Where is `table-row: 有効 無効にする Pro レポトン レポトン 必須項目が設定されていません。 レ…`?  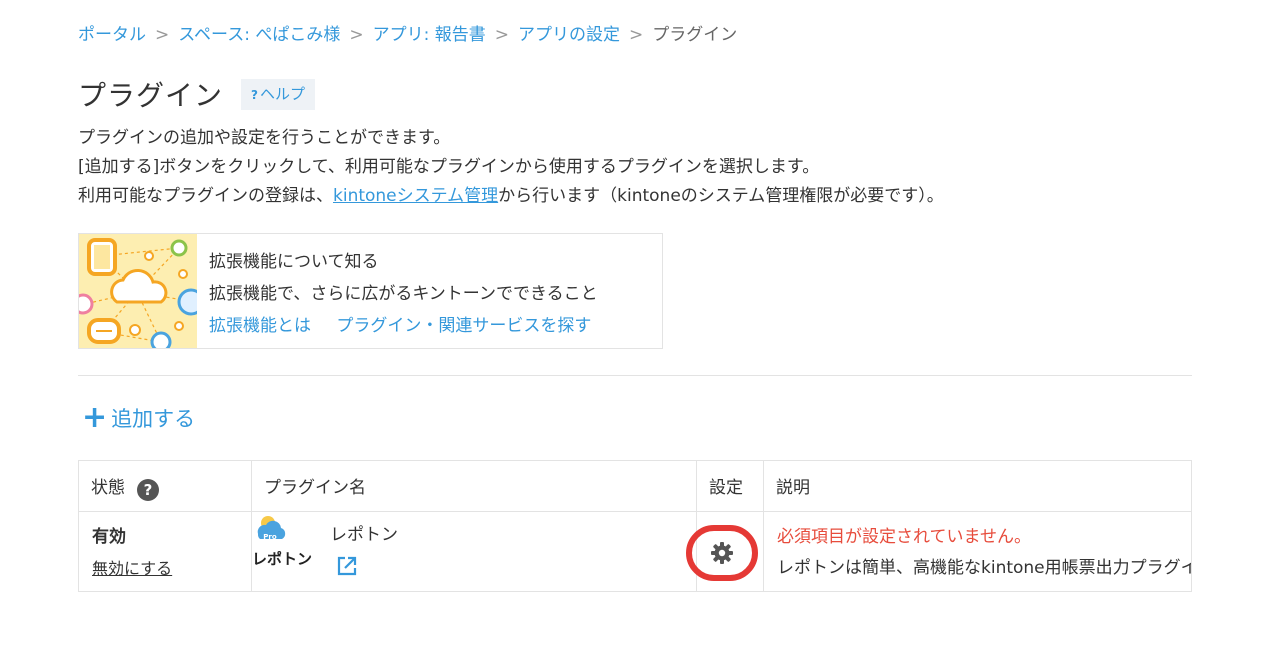
table-row: 有効 無効にする Pro レポトン レポトン 必須項目が設定されていません。 レ… is located at coordinates (635, 551).